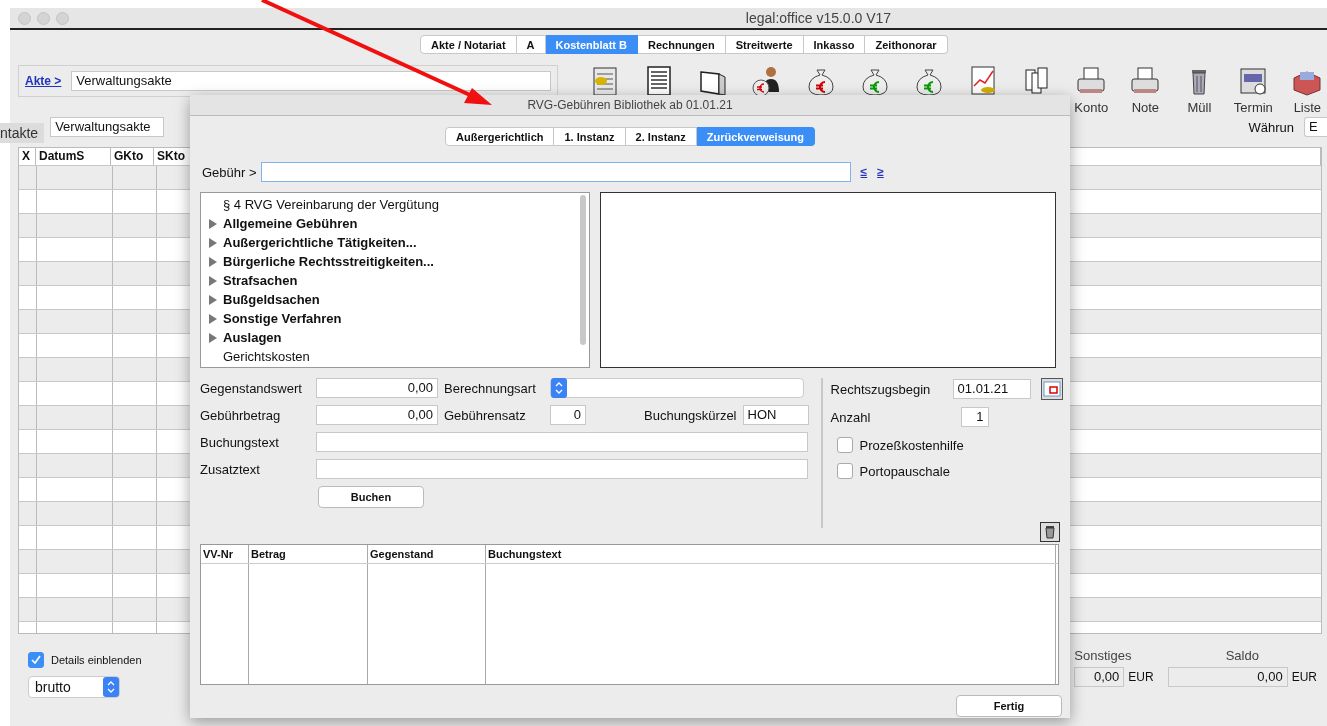 This screenshot has width=1327, height=726. Describe the element at coordinates (251, 388) in the screenshot. I see `field-label: Gegenstandswert` at that location.